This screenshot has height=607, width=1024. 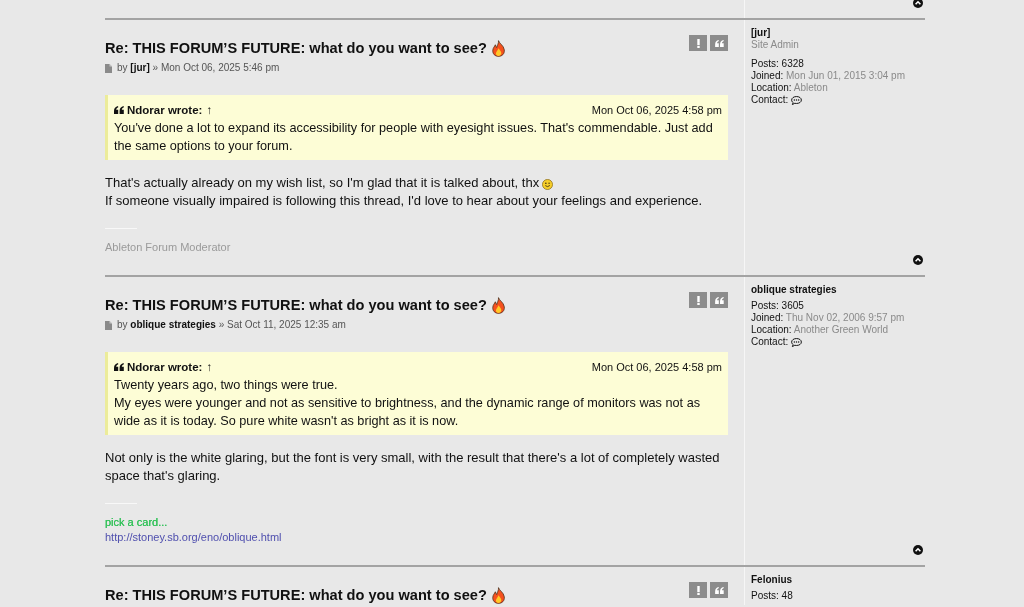 I want to click on profile-detail: Location: Another Green World, so click(x=820, y=330).